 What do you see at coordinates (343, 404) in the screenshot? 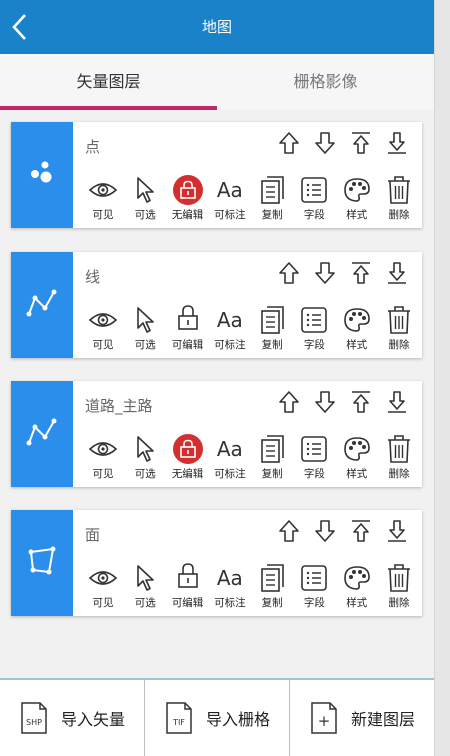
I see `layer-order-controls` at bounding box center [343, 404].